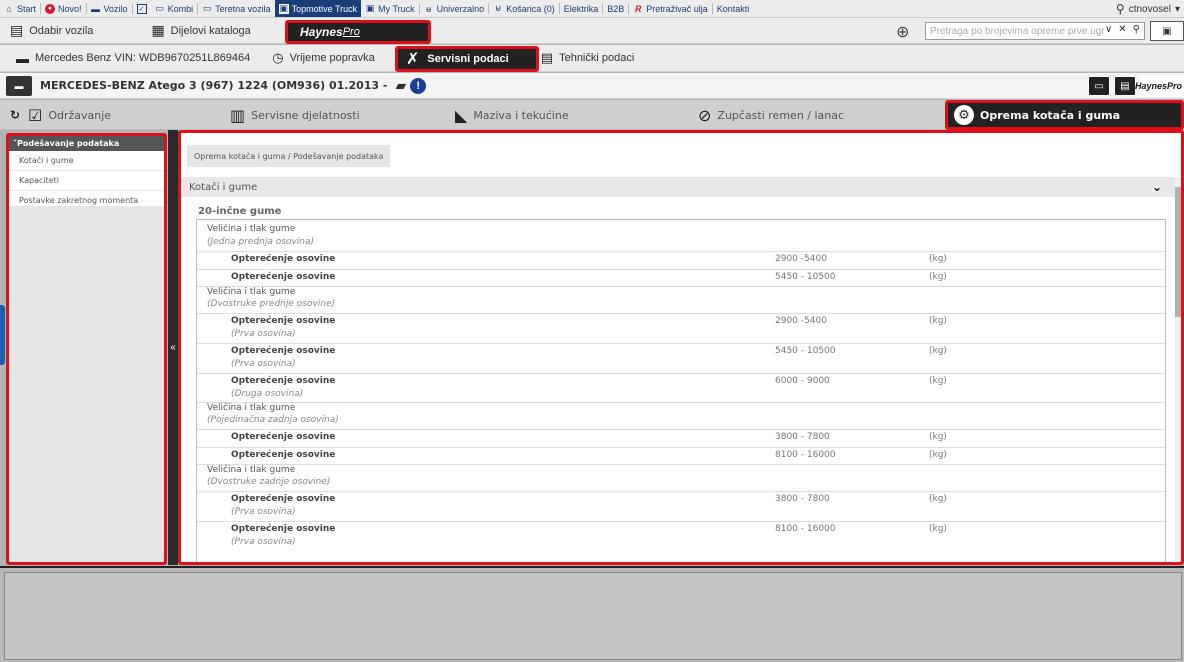 This screenshot has width=1184, height=662. Describe the element at coordinates (1157, 187) in the screenshot. I see `chevron-down-icon: ⌄` at that location.